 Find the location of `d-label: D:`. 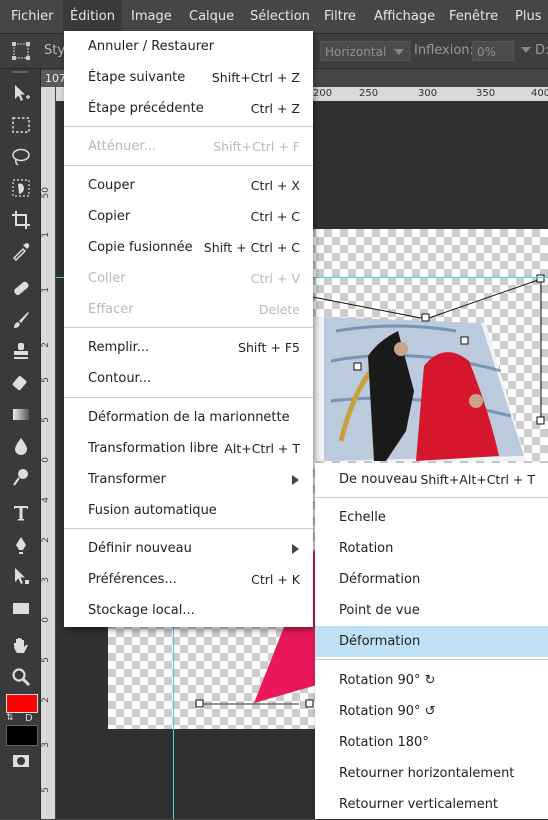

d-label: D: is located at coordinates (541, 50).